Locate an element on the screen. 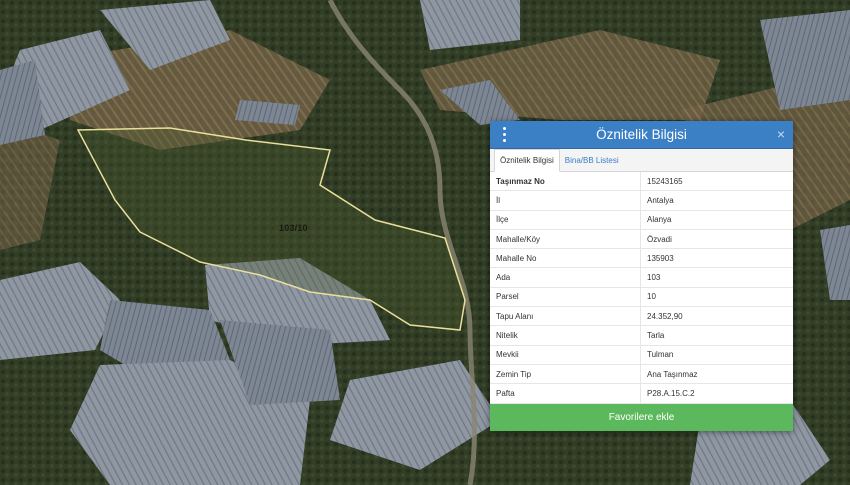 The image size is (850, 485). attribute-key: Nitelik is located at coordinates (565, 335).